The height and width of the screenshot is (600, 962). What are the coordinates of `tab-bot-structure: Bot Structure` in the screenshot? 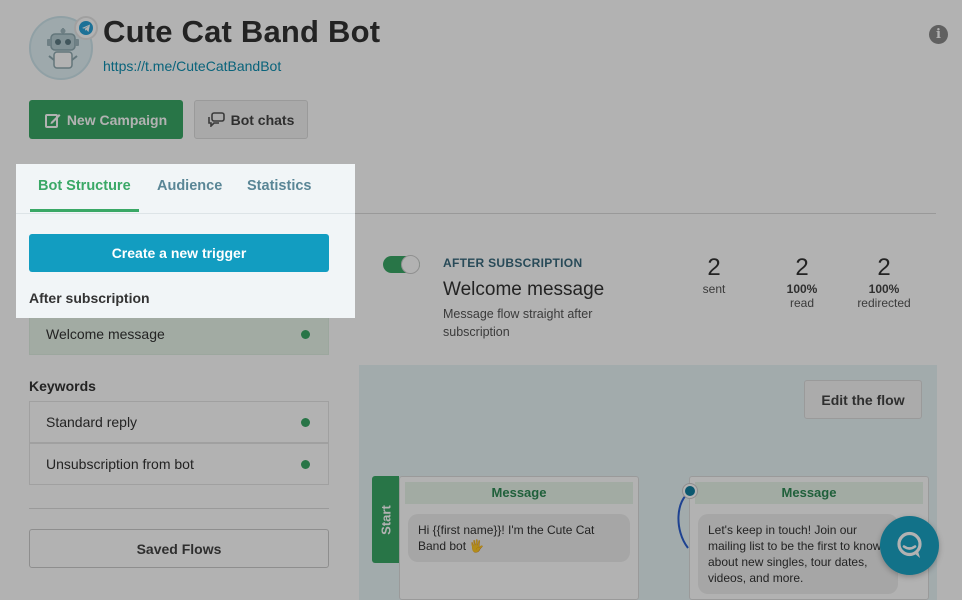 It's located at (84, 186).